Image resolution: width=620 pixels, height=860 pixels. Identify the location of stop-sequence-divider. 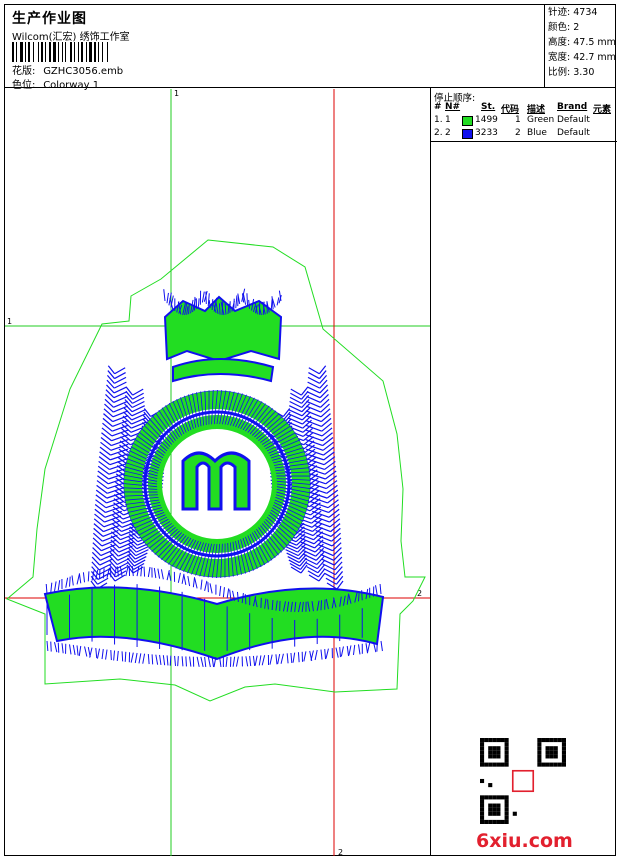
(524, 141).